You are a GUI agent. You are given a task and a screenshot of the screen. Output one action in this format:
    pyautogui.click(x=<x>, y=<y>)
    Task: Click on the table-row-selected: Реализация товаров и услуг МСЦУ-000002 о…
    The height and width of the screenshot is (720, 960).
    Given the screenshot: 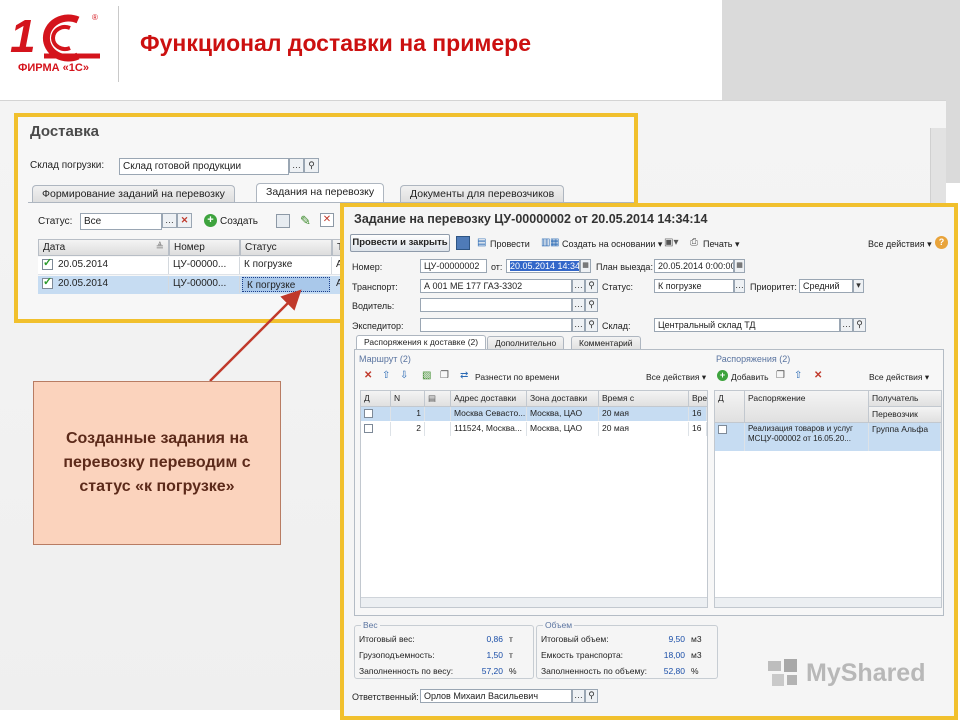 What is the action you would take?
    pyautogui.click(x=828, y=437)
    